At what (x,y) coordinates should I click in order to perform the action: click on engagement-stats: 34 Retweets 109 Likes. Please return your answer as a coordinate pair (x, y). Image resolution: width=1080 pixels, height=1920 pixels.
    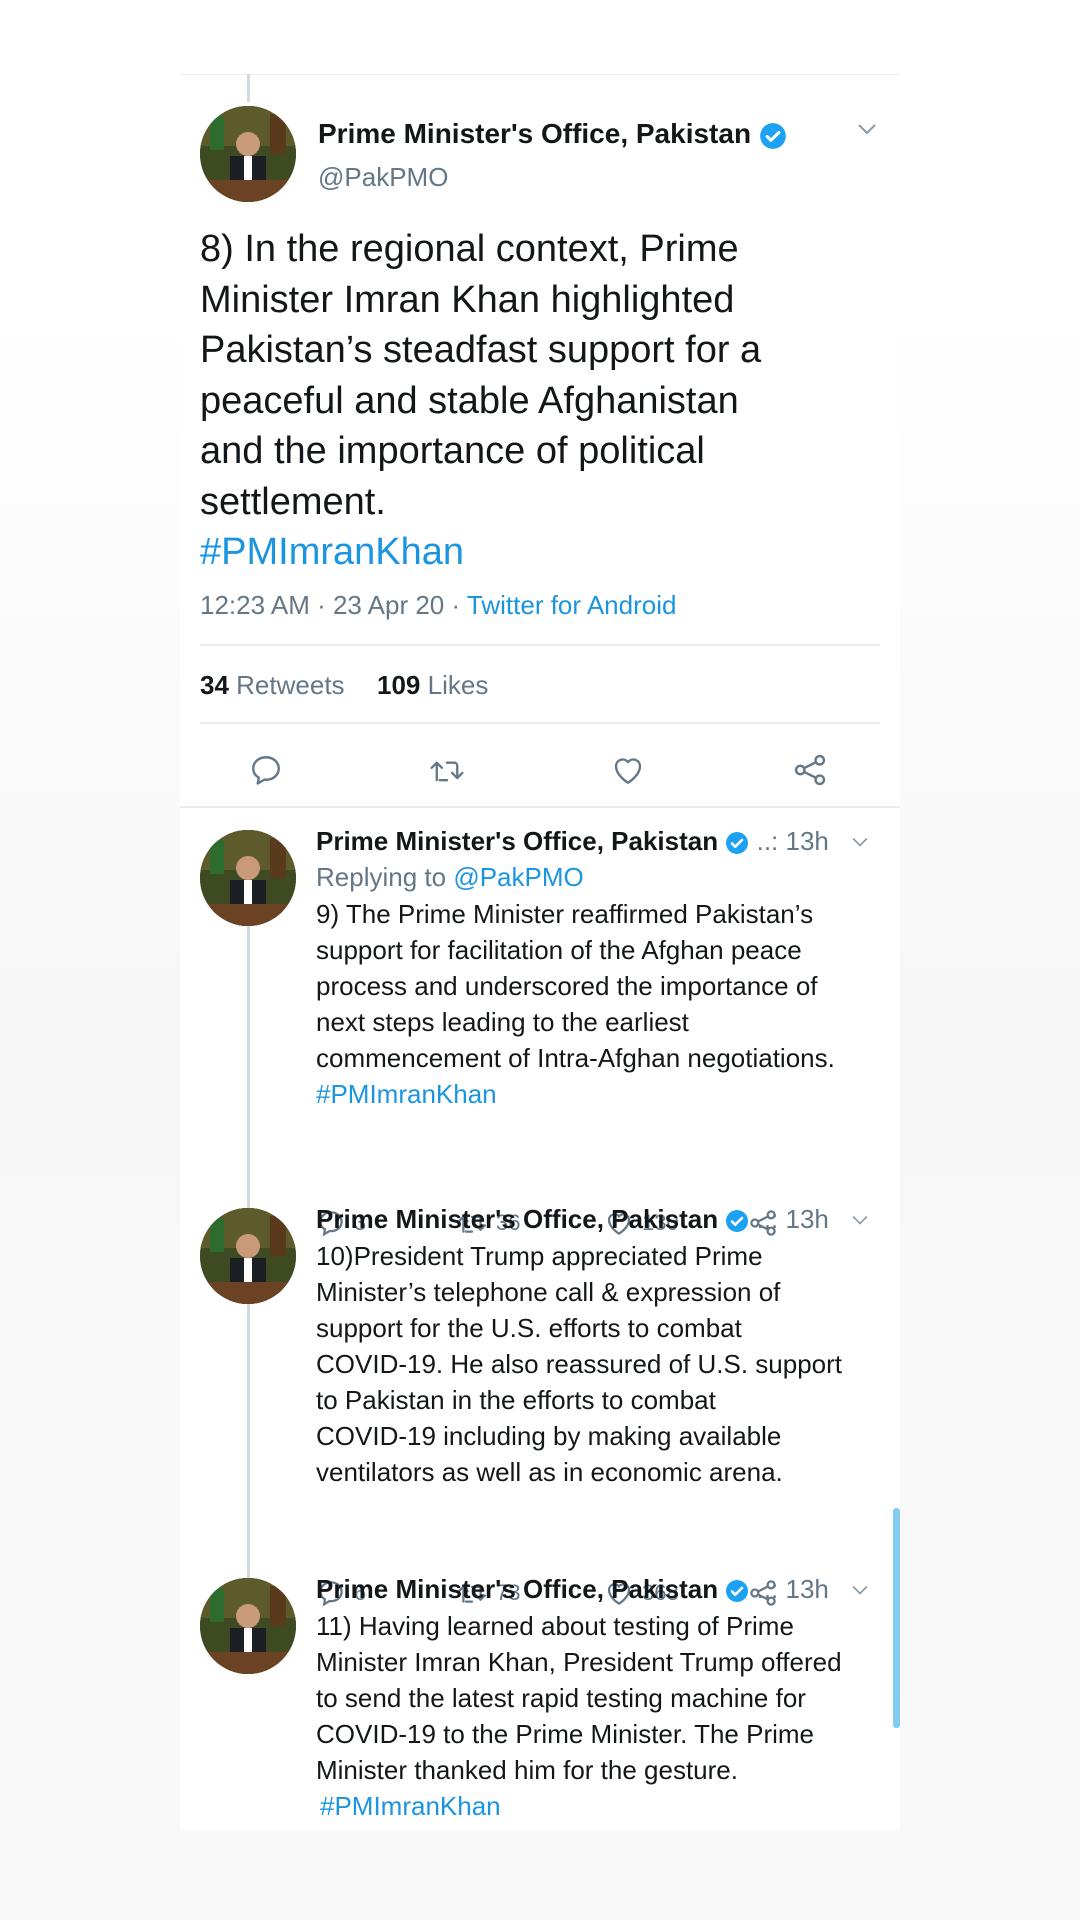
    Looking at the image, I should click on (344, 685).